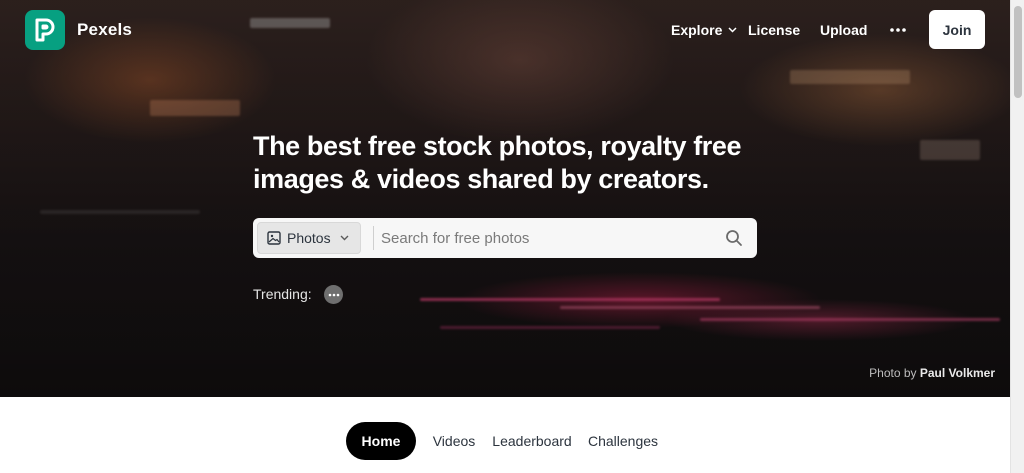  I want to click on credit-author-link: Paul Volkmer, so click(957, 373).